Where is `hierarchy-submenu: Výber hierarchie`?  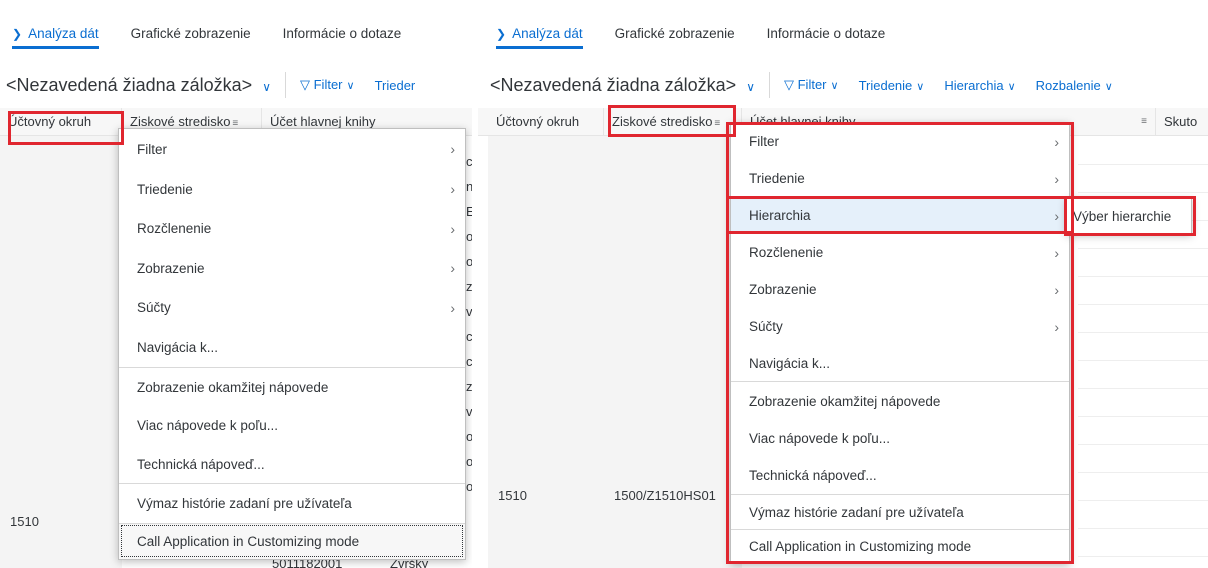
hierarchy-submenu: Výber hierarchie is located at coordinates (1129, 216).